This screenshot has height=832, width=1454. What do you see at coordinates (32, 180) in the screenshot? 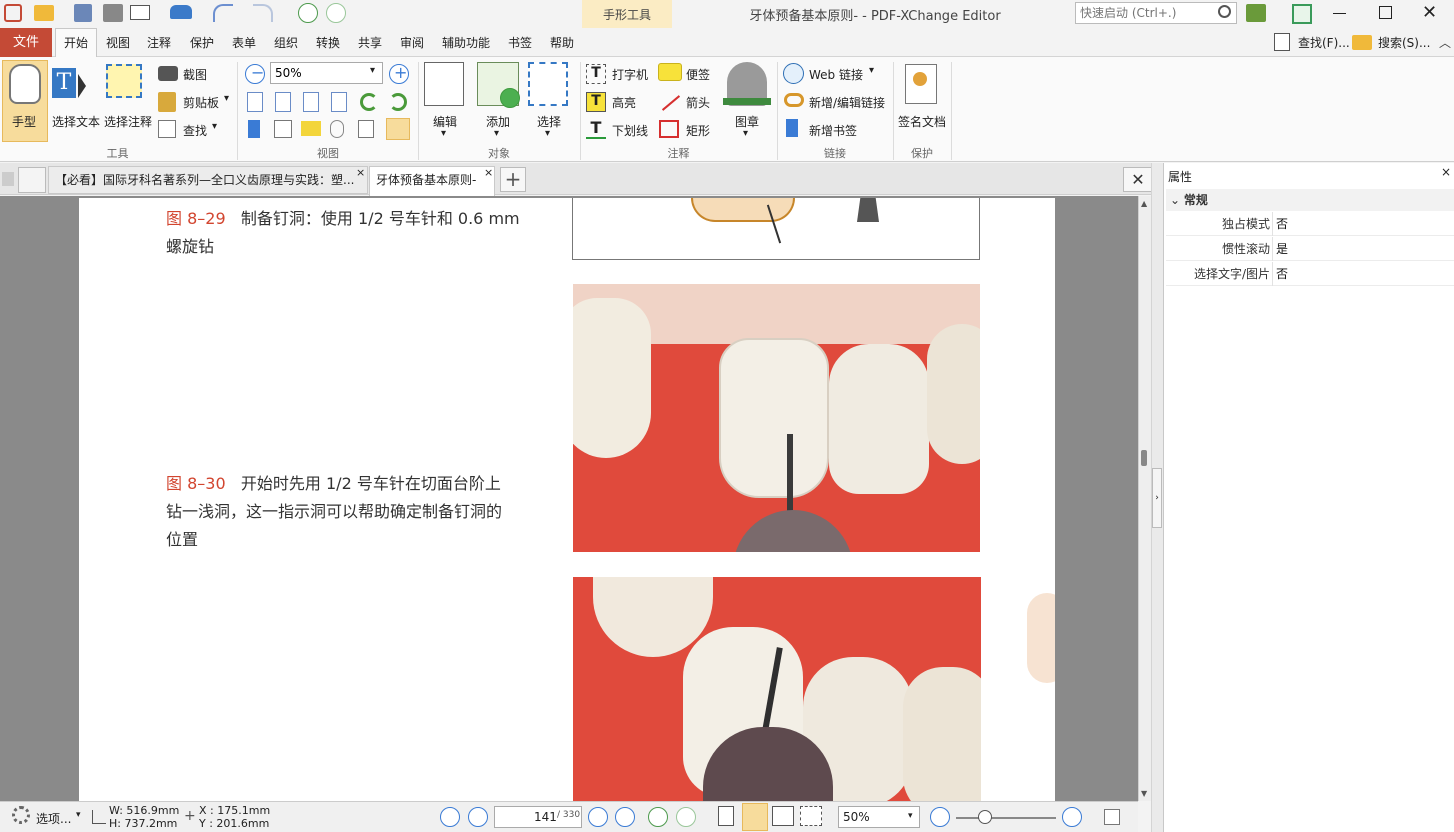
I see `tab-list-icon` at bounding box center [32, 180].